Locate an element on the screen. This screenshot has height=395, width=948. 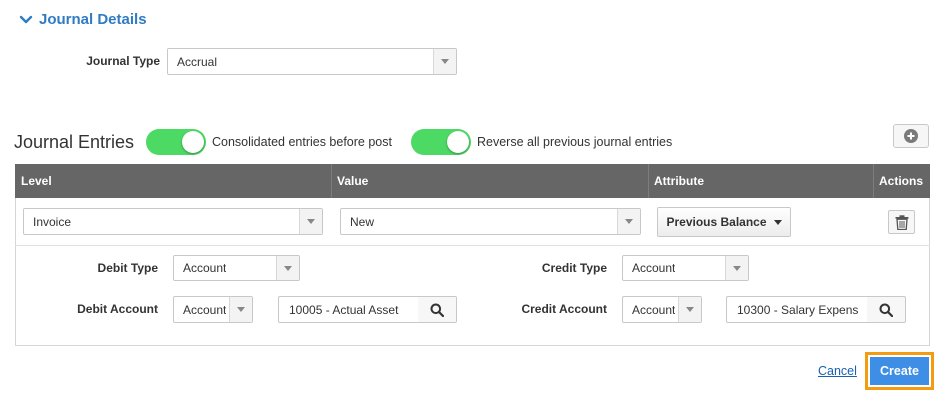
consolidated-toggle is located at coordinates (176, 142).